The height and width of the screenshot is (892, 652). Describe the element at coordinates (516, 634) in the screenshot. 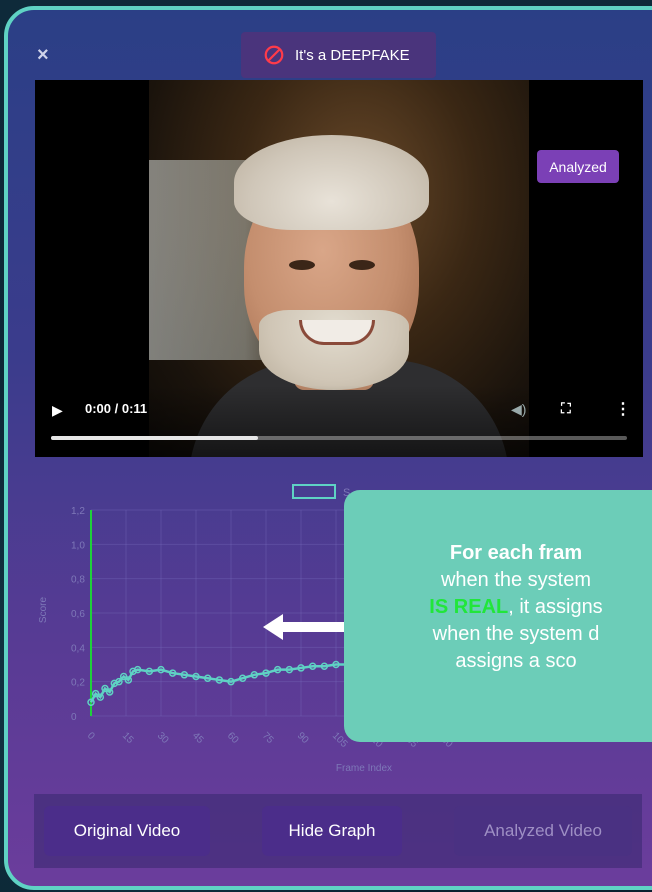

I see `callout-line-4: when the system d` at that location.